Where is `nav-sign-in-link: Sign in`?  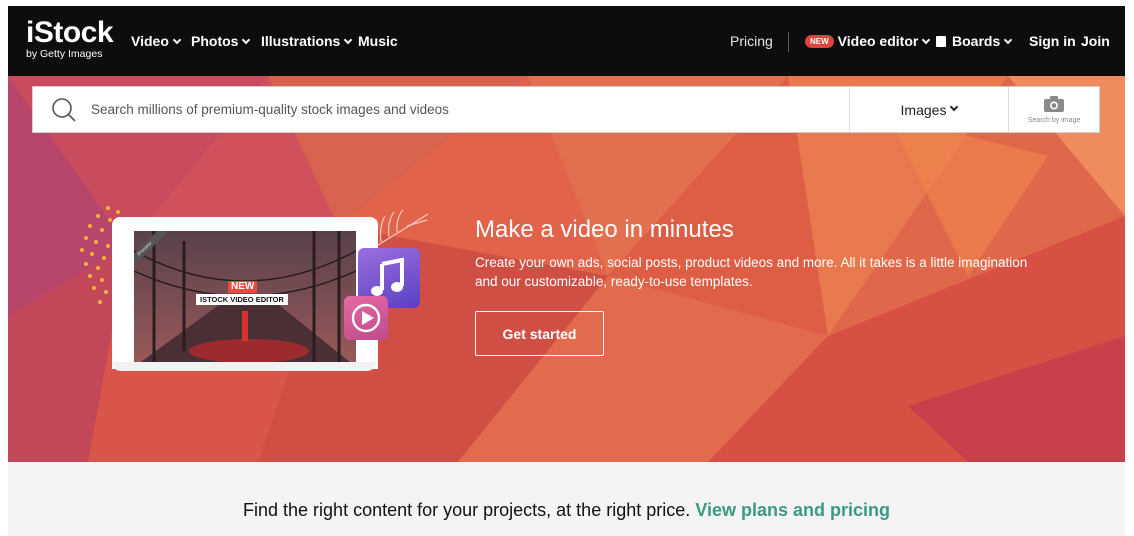
nav-sign-in-link: Sign in is located at coordinates (1052, 41).